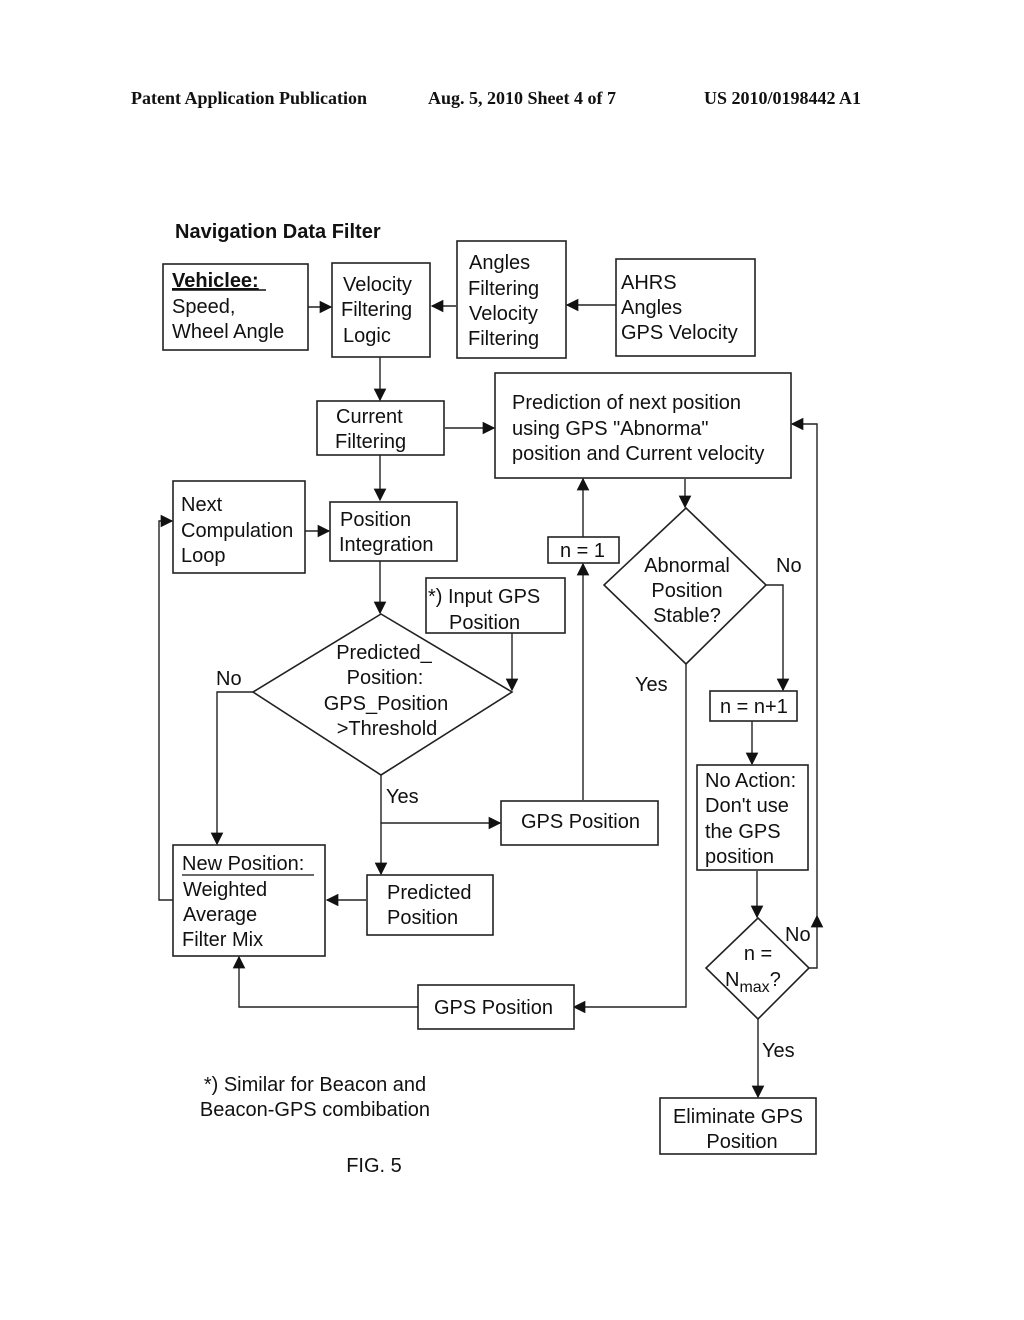 The image size is (1024, 1320). What do you see at coordinates (315, 1110) in the screenshot?
I see `footnote-line-2: Beacon-GPS combibation` at bounding box center [315, 1110].